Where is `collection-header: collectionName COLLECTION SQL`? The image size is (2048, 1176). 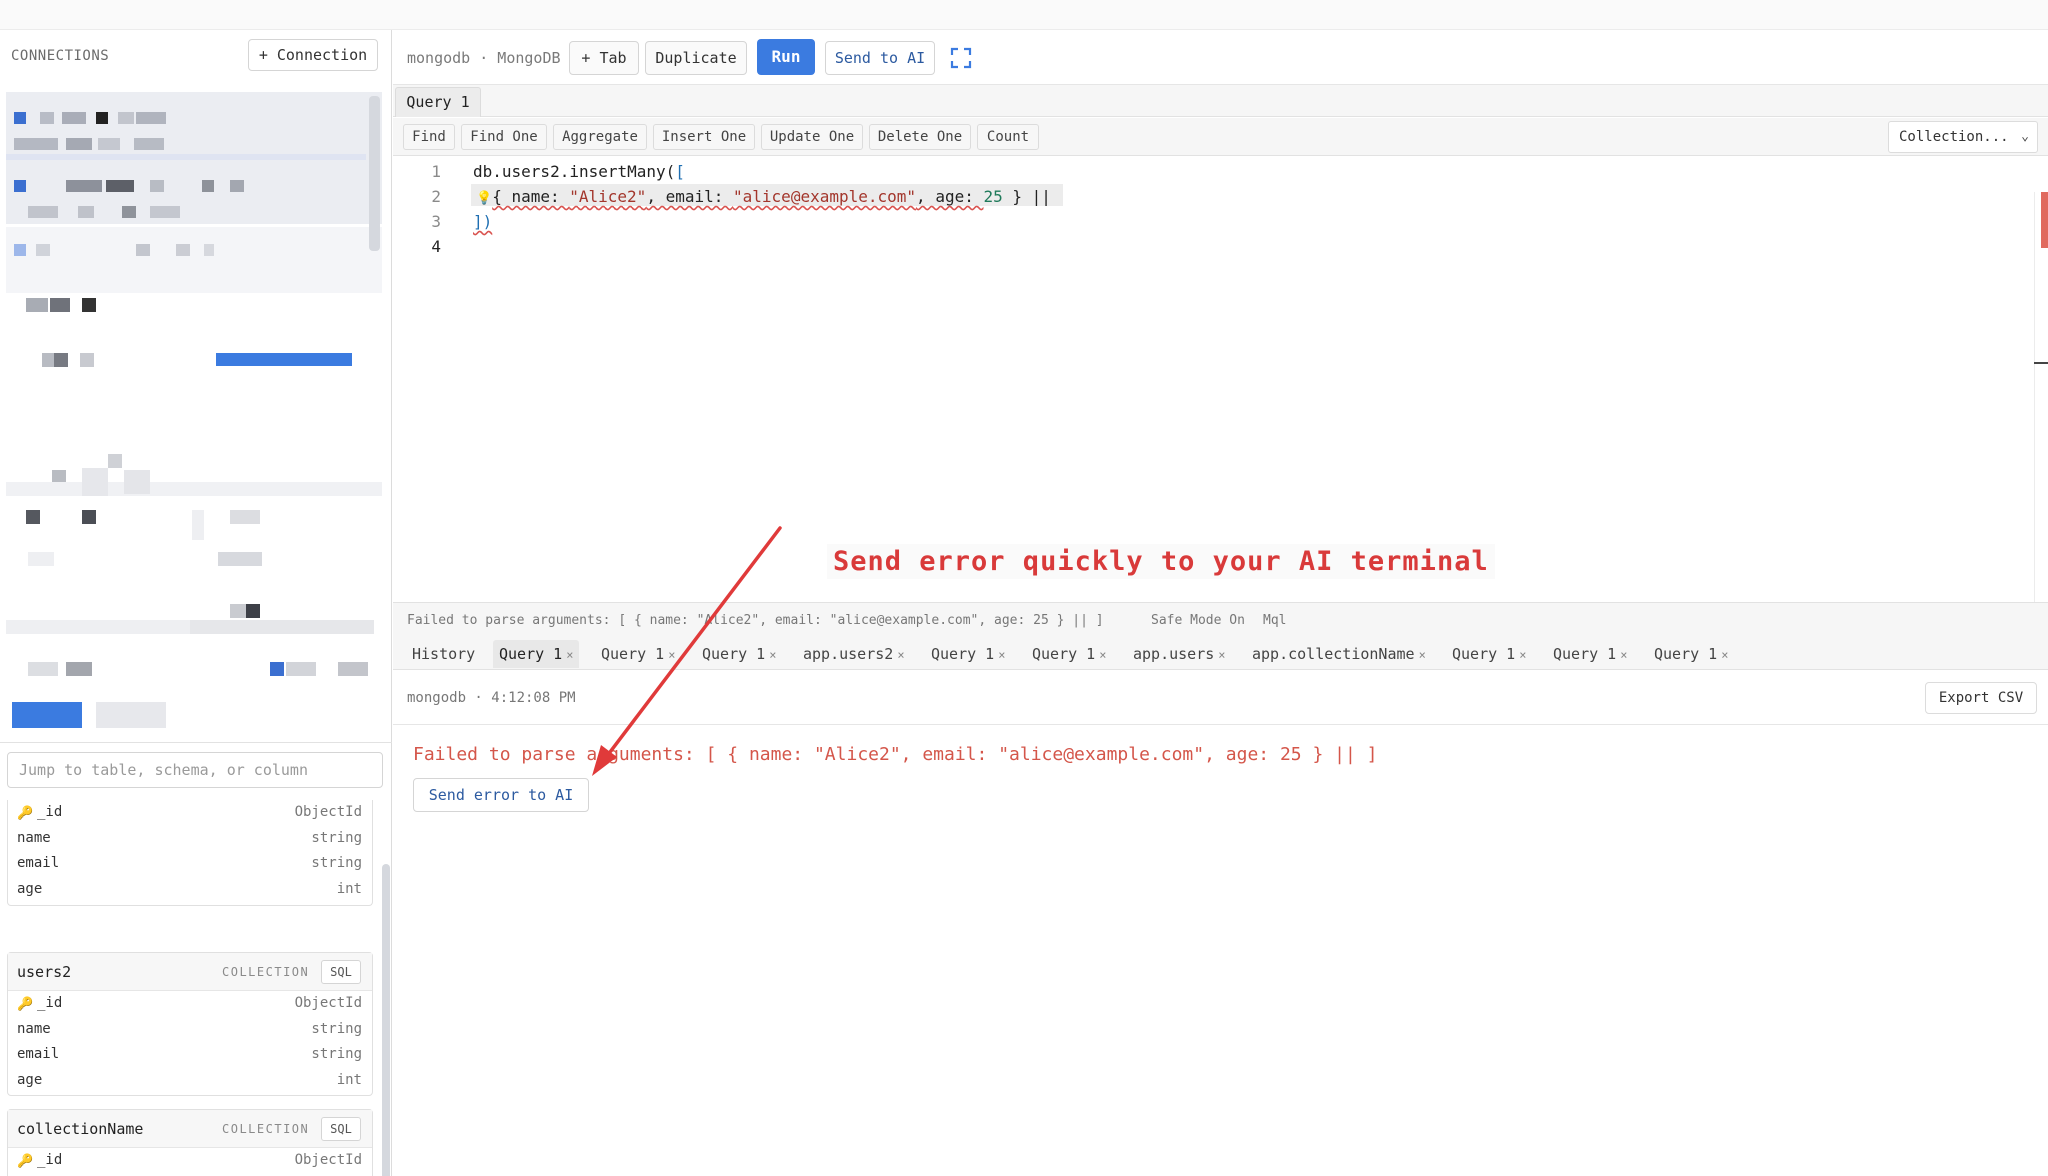 collection-header: collectionName COLLECTION SQL is located at coordinates (190, 1129).